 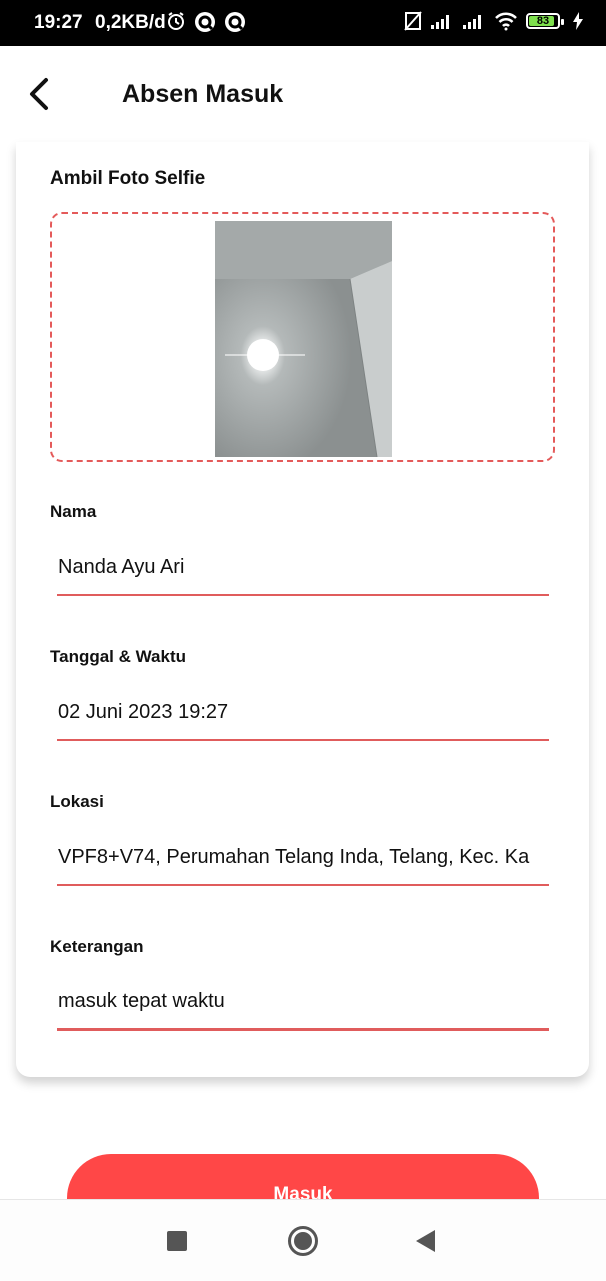 What do you see at coordinates (176, 21) in the screenshot?
I see `alarm-icon` at bounding box center [176, 21].